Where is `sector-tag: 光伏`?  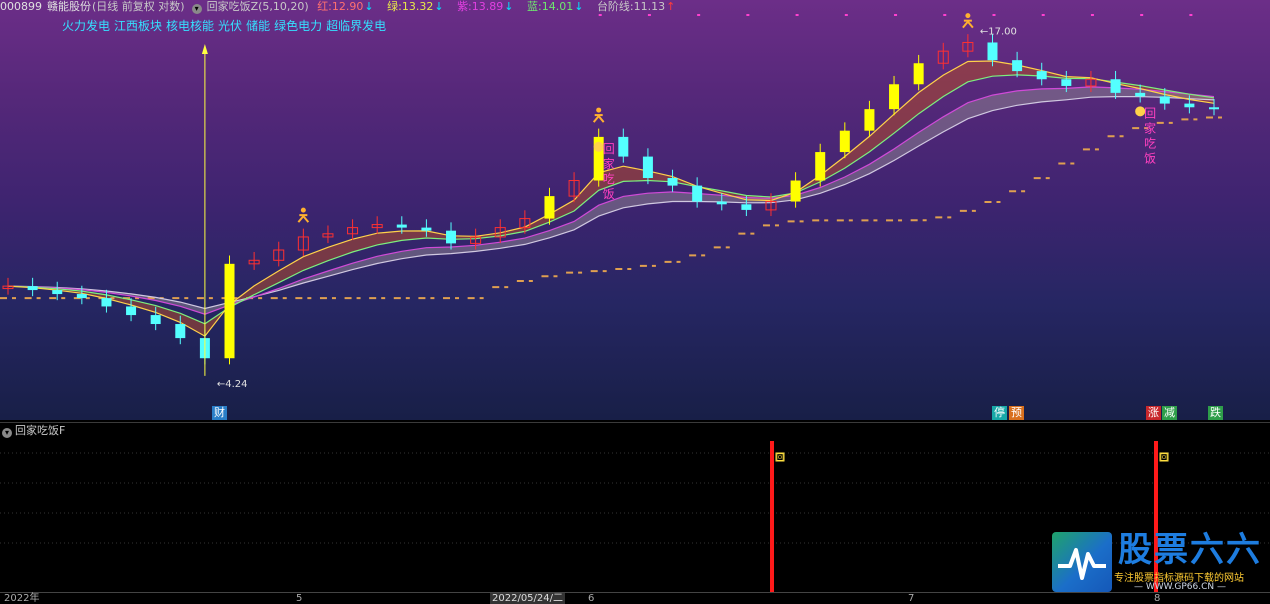 sector-tag: 光伏 is located at coordinates (230, 26).